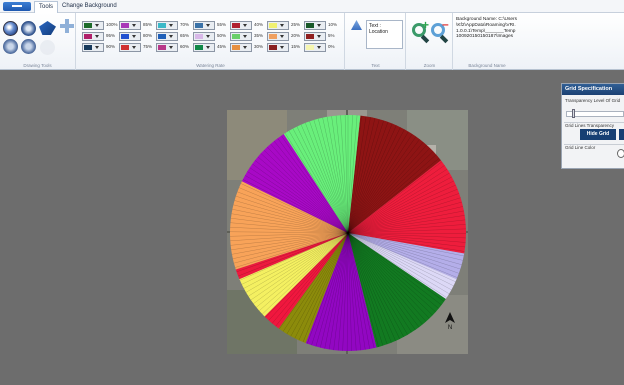 Image resolution: width=624 pixels, height=385 pixels. What do you see at coordinates (148, 24) in the screenshot?
I see `swatch-percent: 85%` at bounding box center [148, 24].